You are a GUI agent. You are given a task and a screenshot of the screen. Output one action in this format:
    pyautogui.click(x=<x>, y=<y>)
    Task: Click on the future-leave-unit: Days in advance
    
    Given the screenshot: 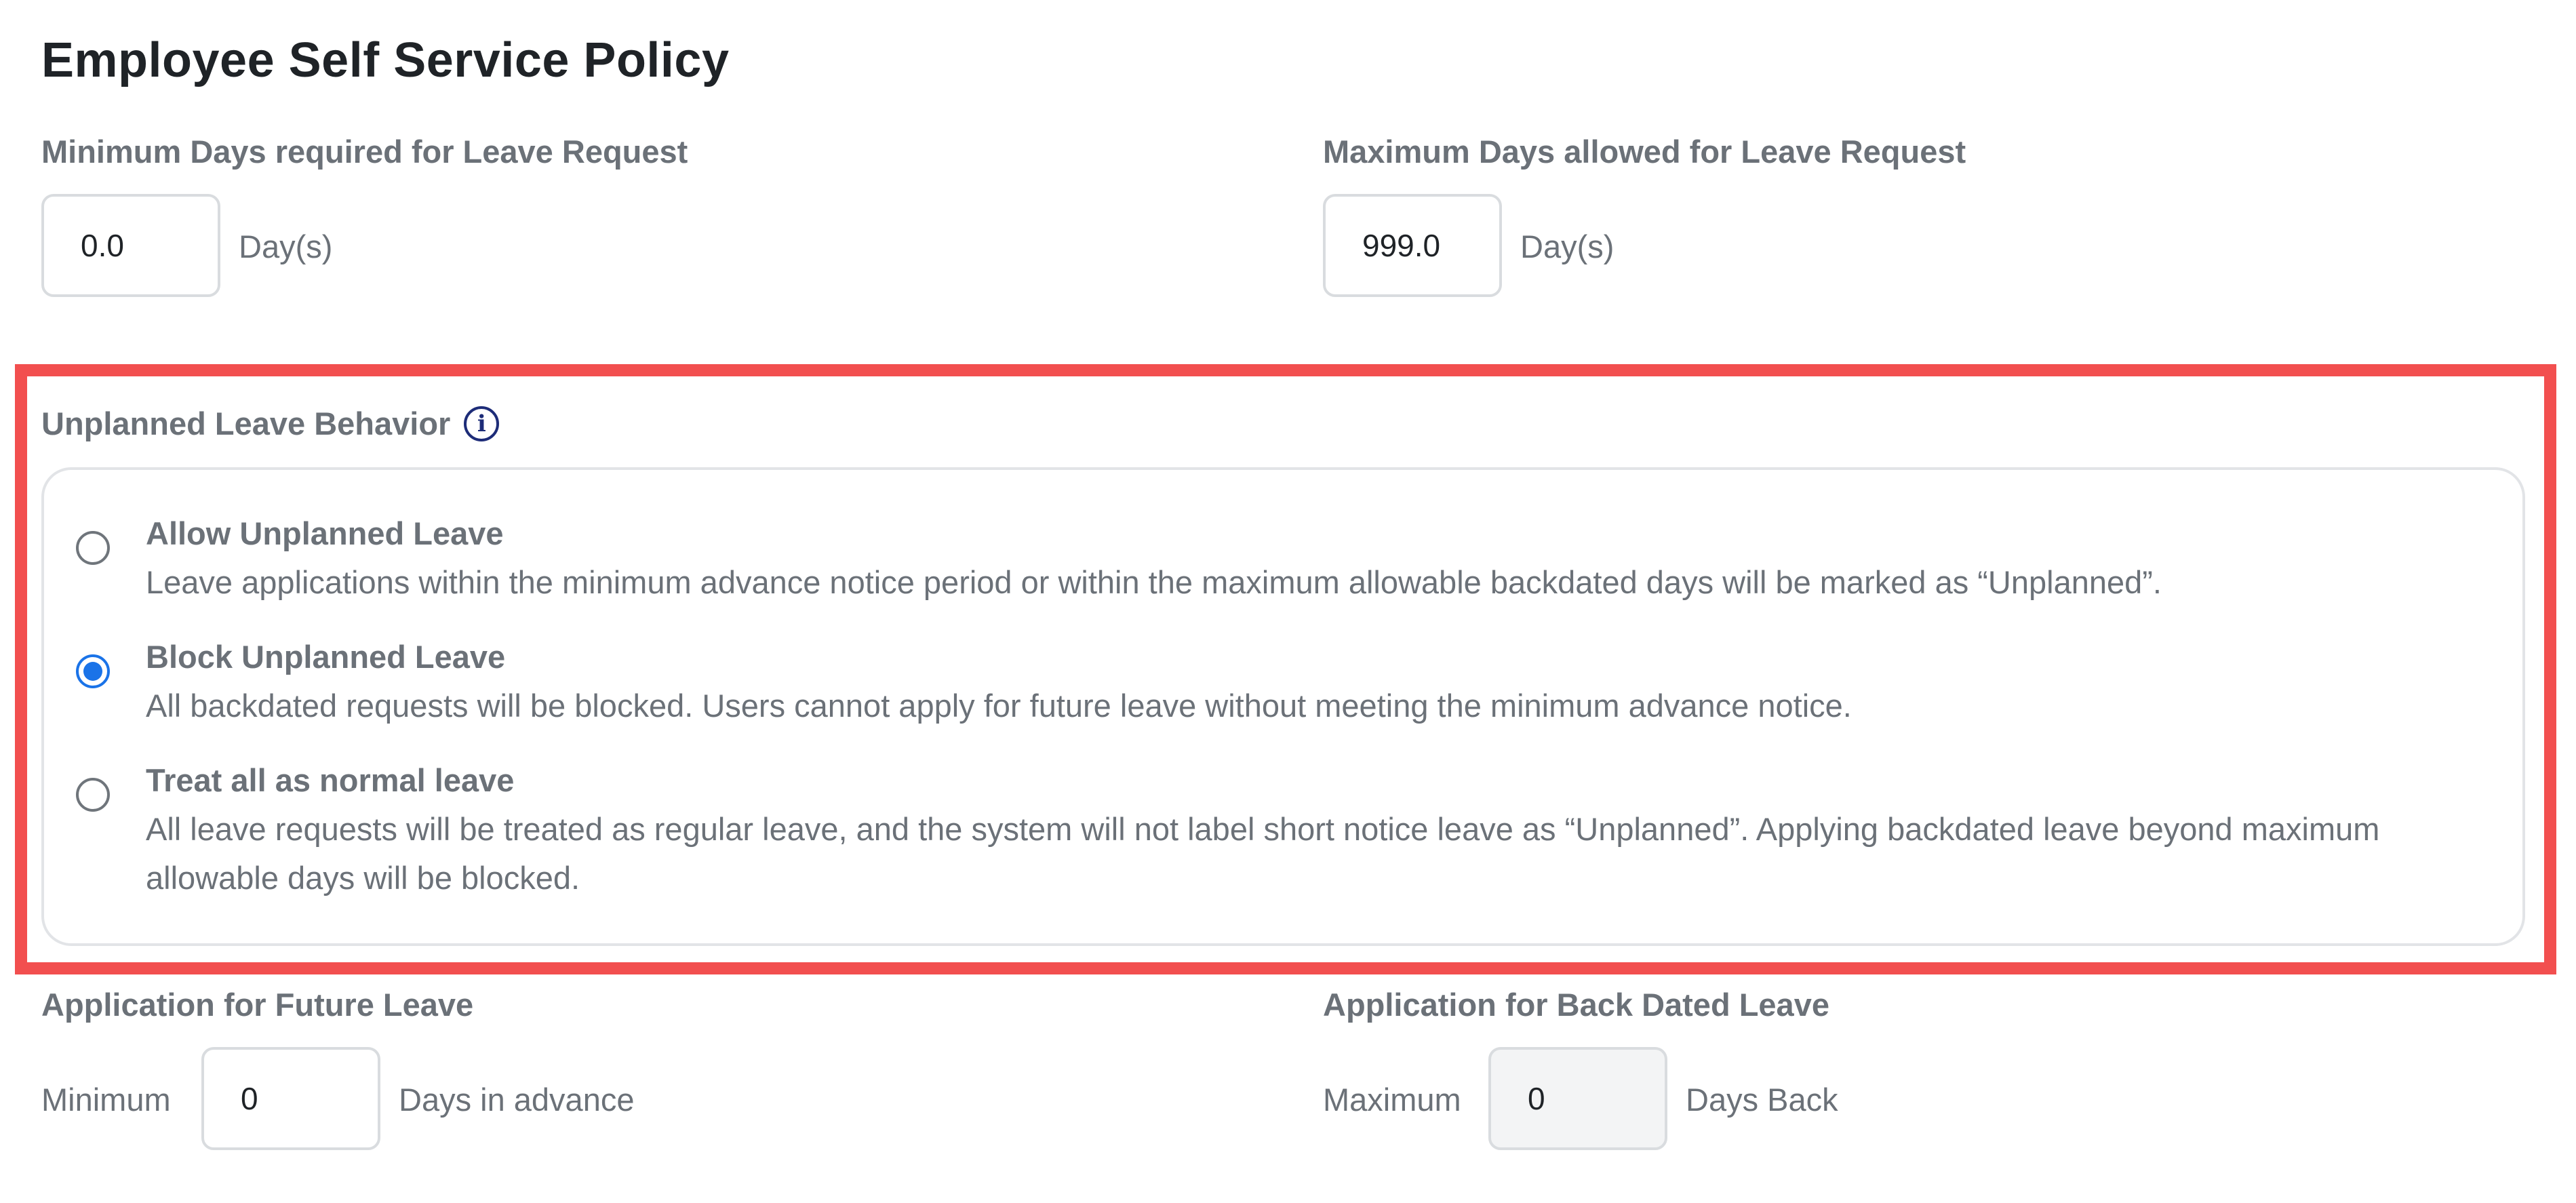 What is the action you would take?
    pyautogui.click(x=517, y=1100)
    